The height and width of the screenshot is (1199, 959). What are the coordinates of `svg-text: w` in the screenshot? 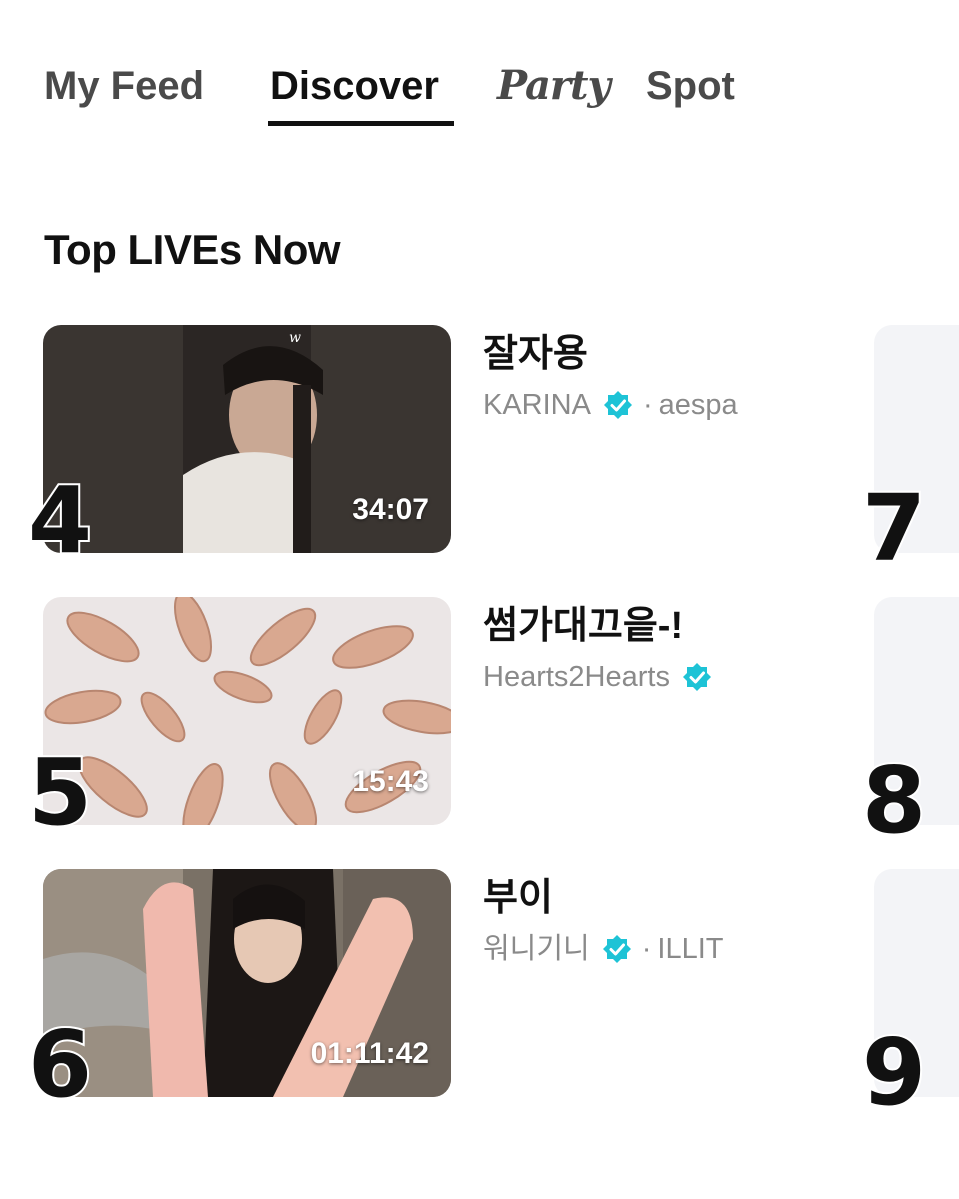 It's located at (295, 338).